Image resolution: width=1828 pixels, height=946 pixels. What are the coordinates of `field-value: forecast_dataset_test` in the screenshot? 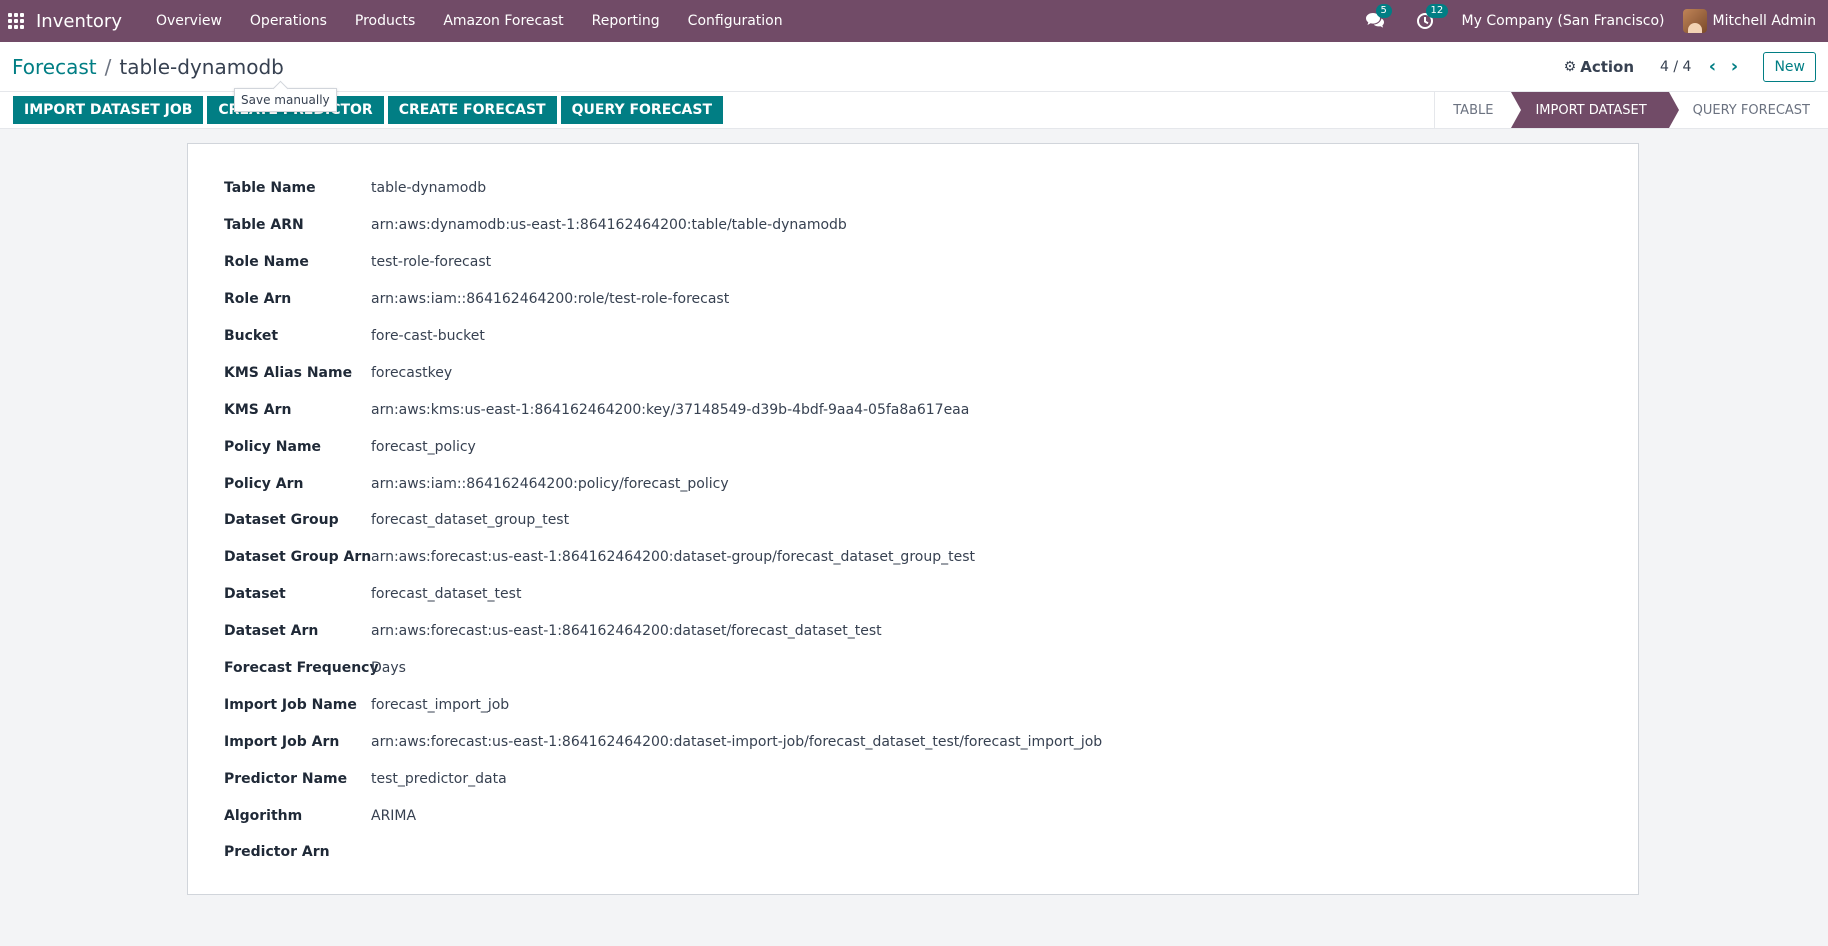 It's located at (446, 594).